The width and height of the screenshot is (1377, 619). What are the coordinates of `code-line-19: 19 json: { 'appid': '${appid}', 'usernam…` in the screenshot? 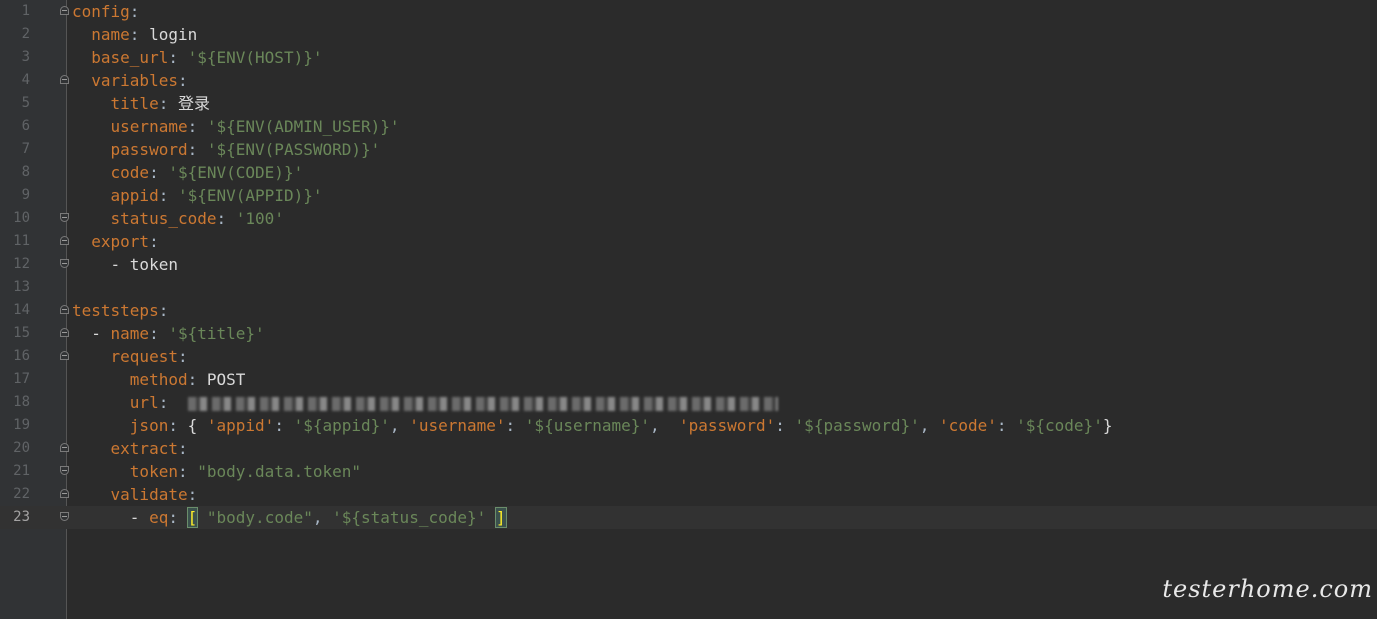 It's located at (688, 425).